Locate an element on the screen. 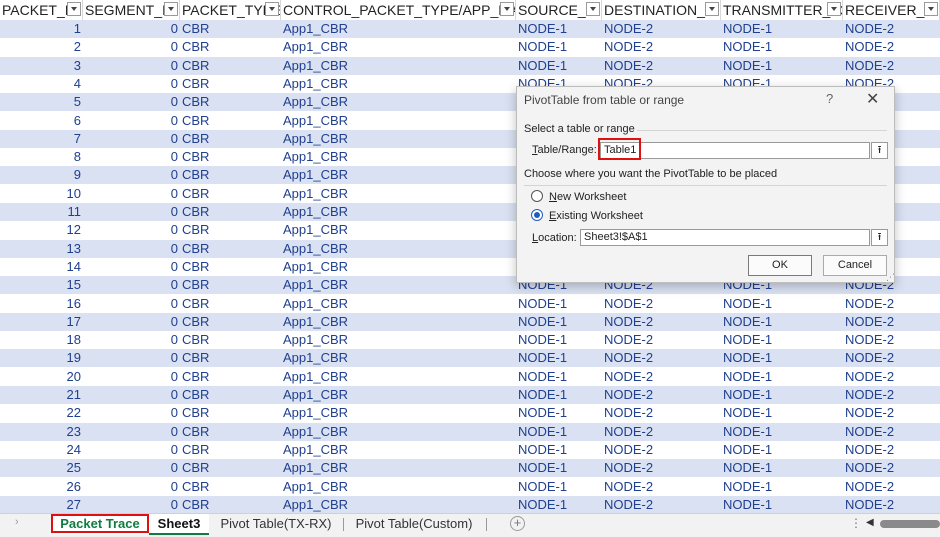 The width and height of the screenshot is (940, 537). add-sheet-button: + is located at coordinates (517, 523).